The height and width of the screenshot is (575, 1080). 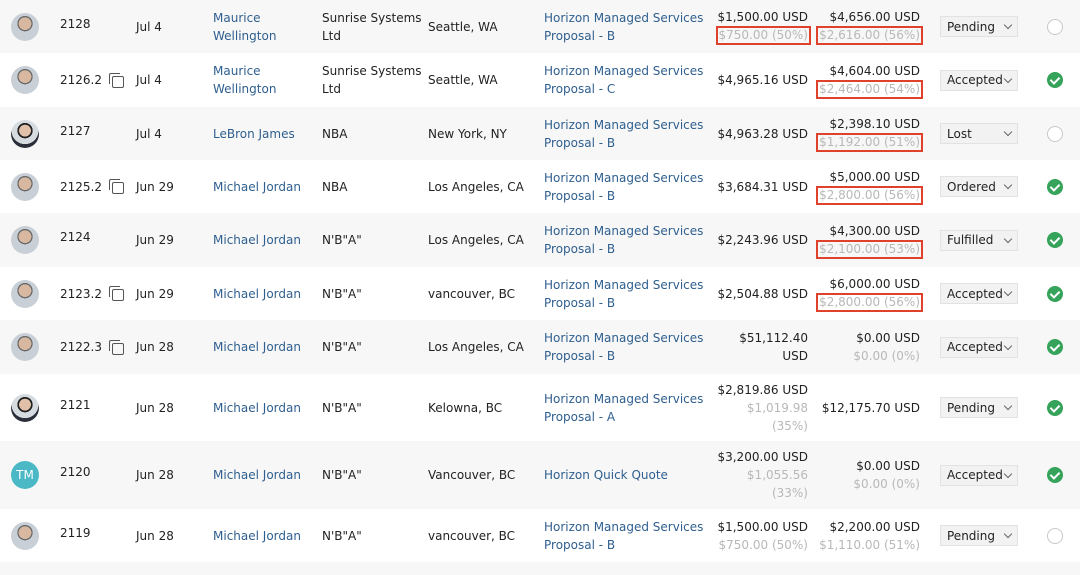 I want to click on quote-number: 2123.2, so click(x=81, y=294).